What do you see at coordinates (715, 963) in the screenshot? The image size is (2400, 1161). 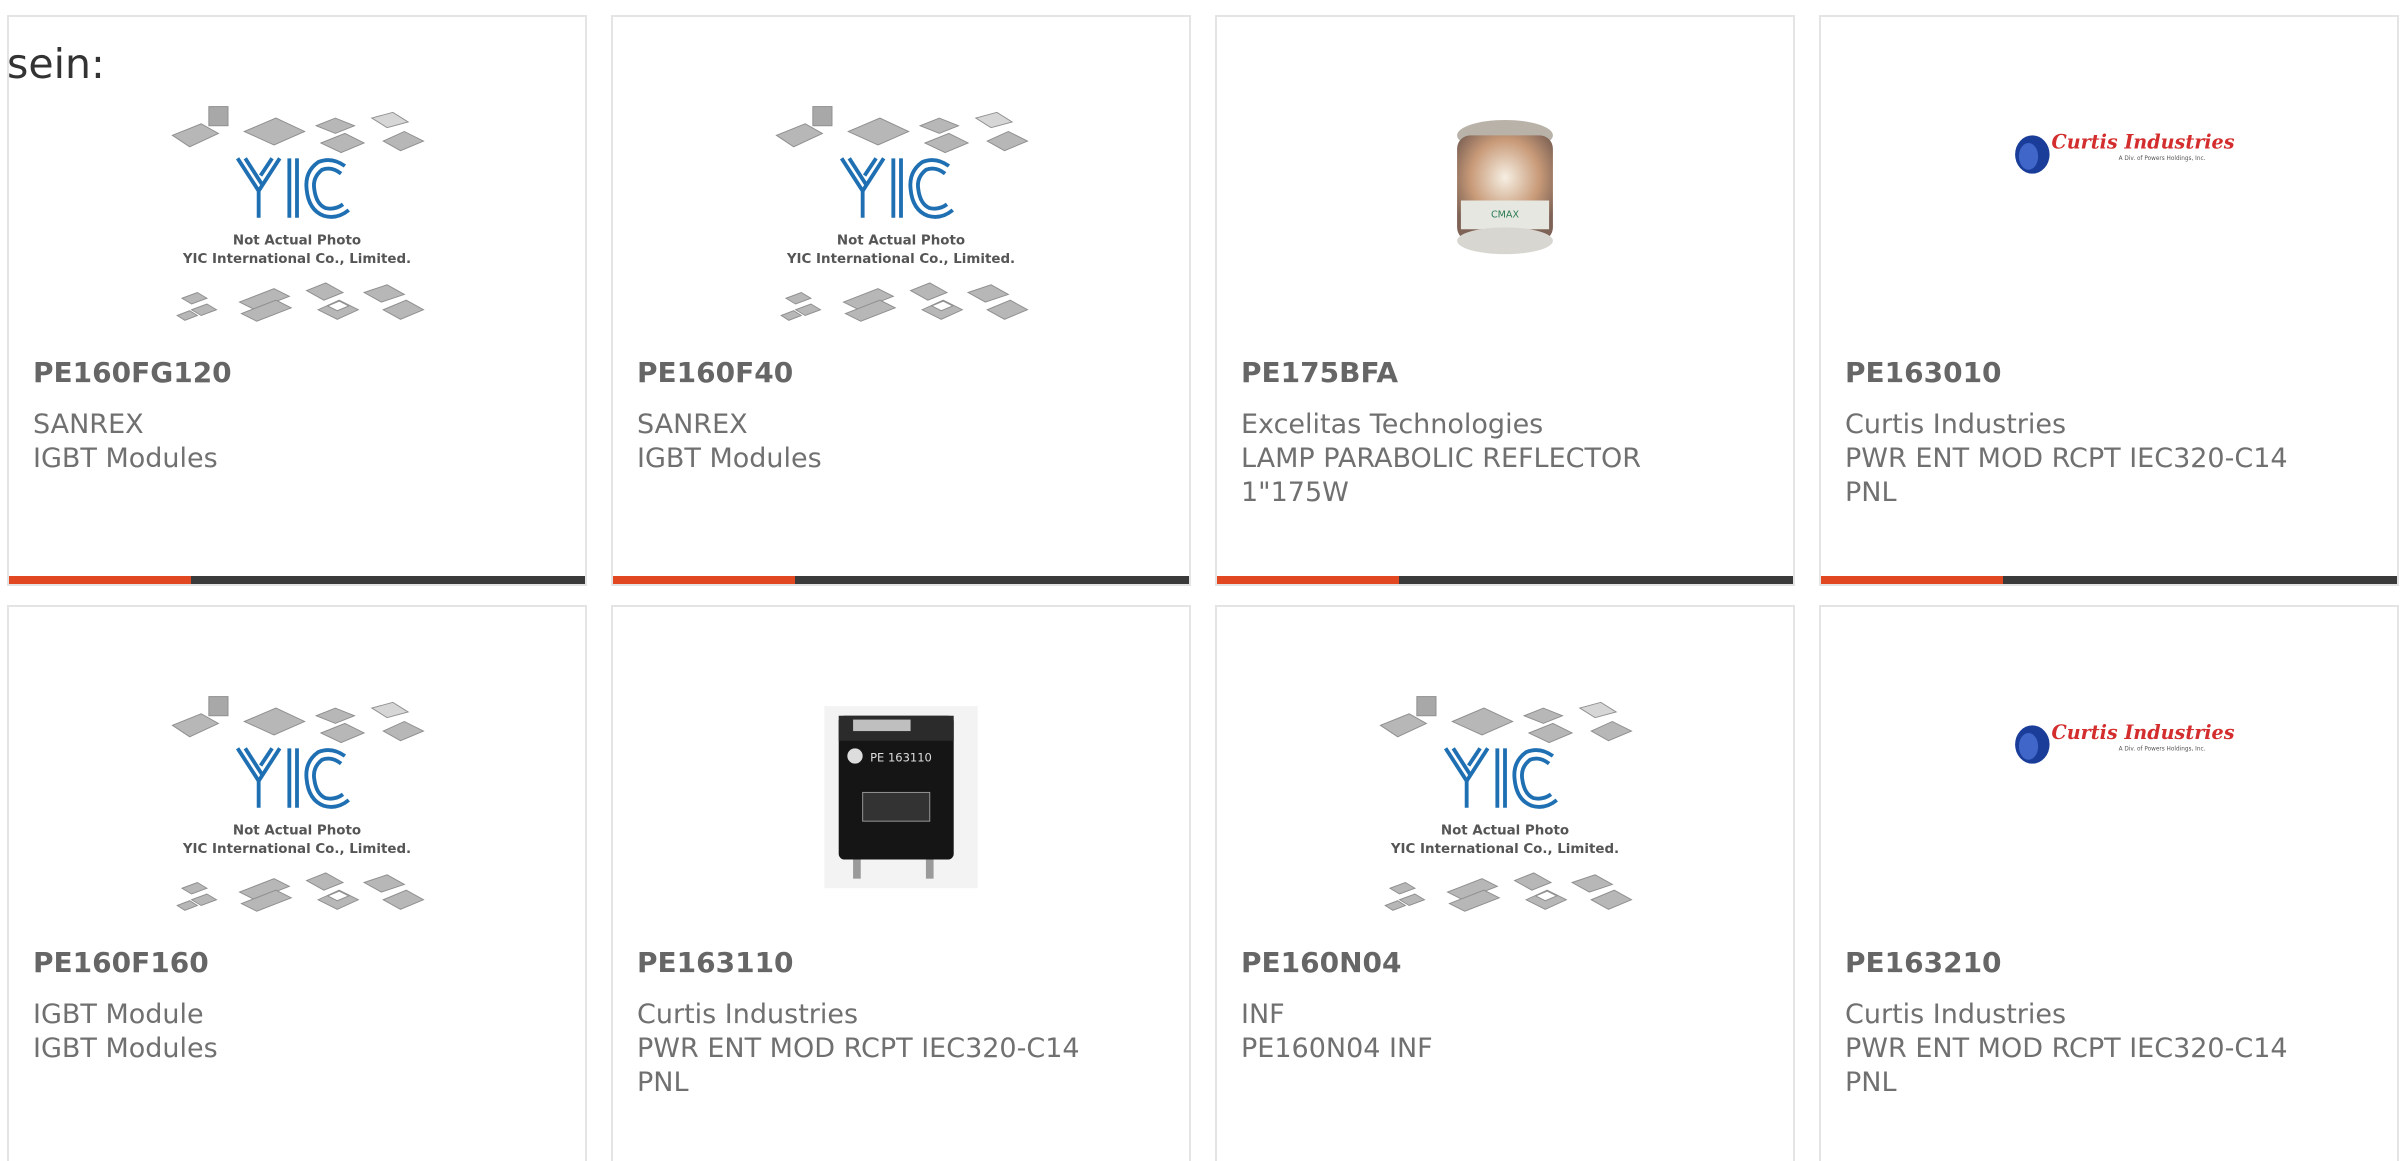 I see `part-number-link: PE163110` at bounding box center [715, 963].